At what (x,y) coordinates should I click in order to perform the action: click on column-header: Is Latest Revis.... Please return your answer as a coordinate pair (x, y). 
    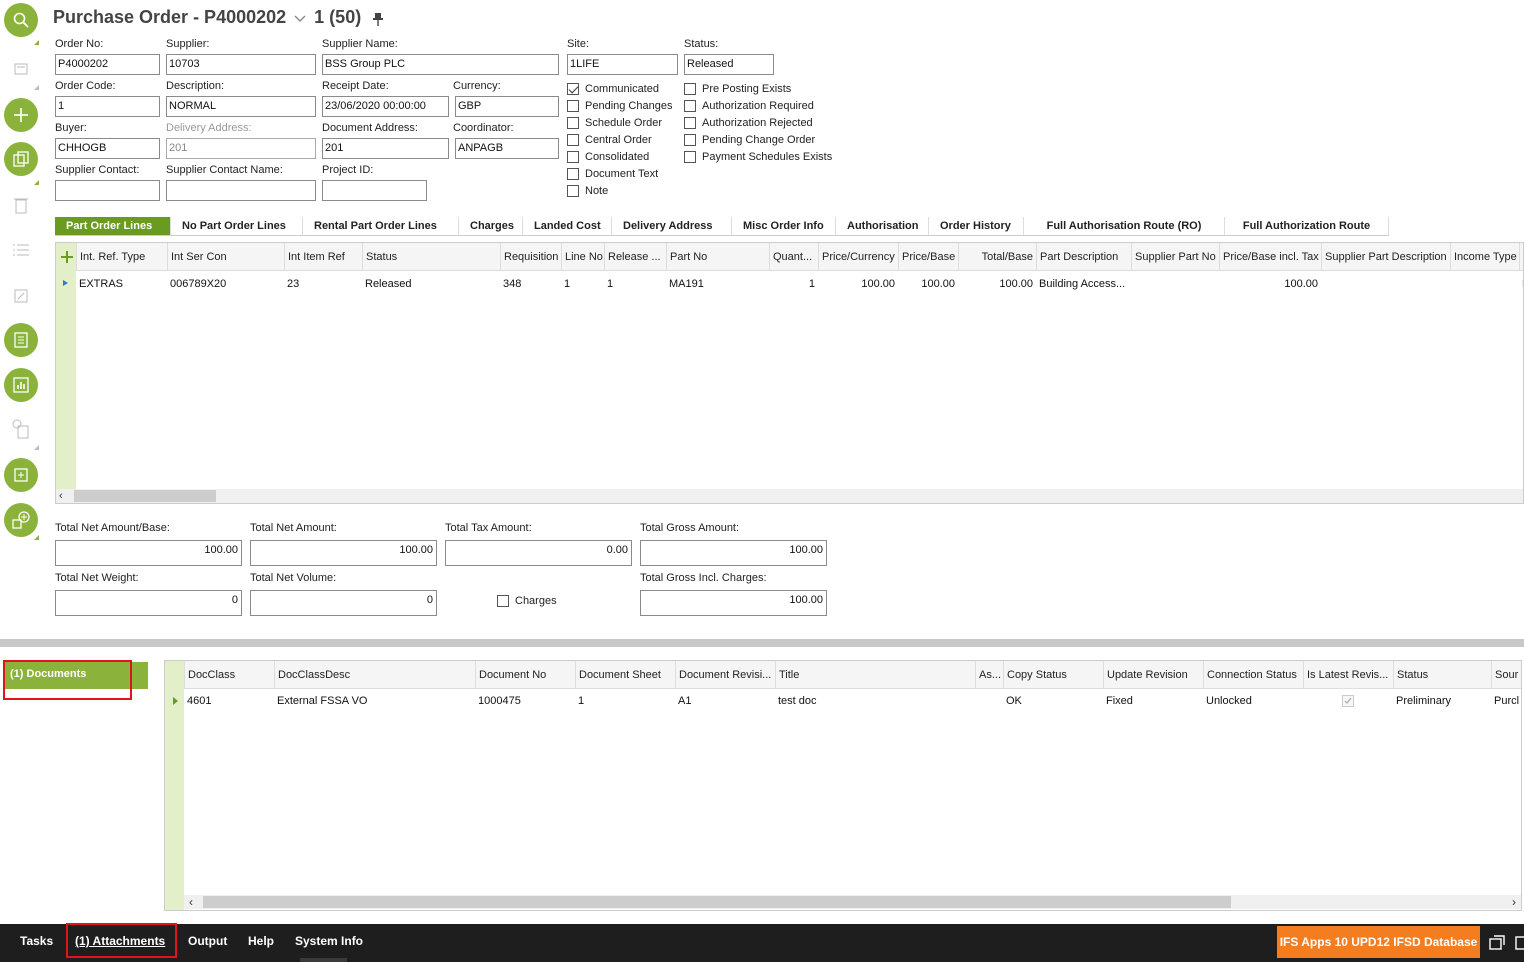
    Looking at the image, I should click on (1348, 675).